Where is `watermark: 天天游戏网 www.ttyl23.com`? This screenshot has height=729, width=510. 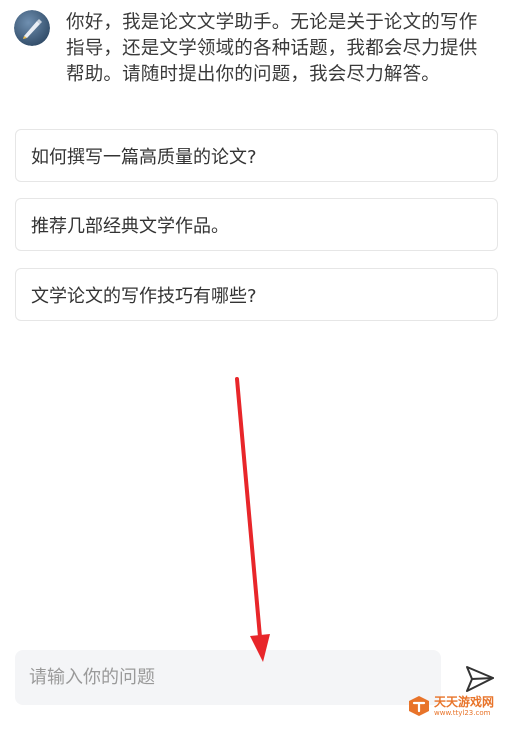
watermark: 天天游戏网 www.ttyl23.com is located at coordinates (458, 706).